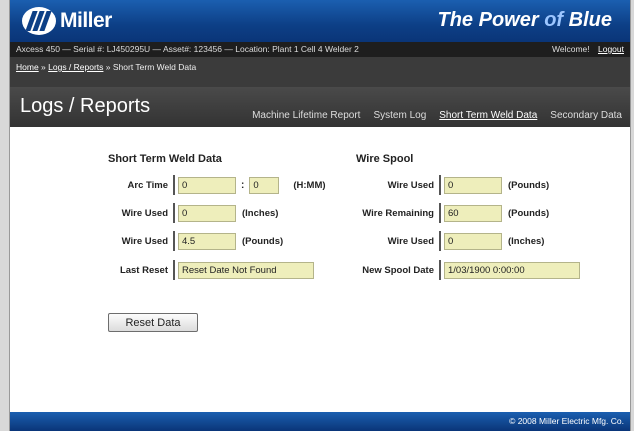  What do you see at coordinates (154, 67) in the screenshot?
I see `breadcrumb-current: Short Term Weld Data` at bounding box center [154, 67].